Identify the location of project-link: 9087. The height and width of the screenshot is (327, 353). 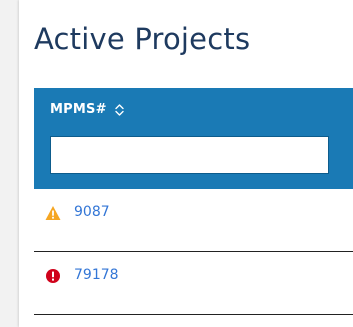
(92, 212).